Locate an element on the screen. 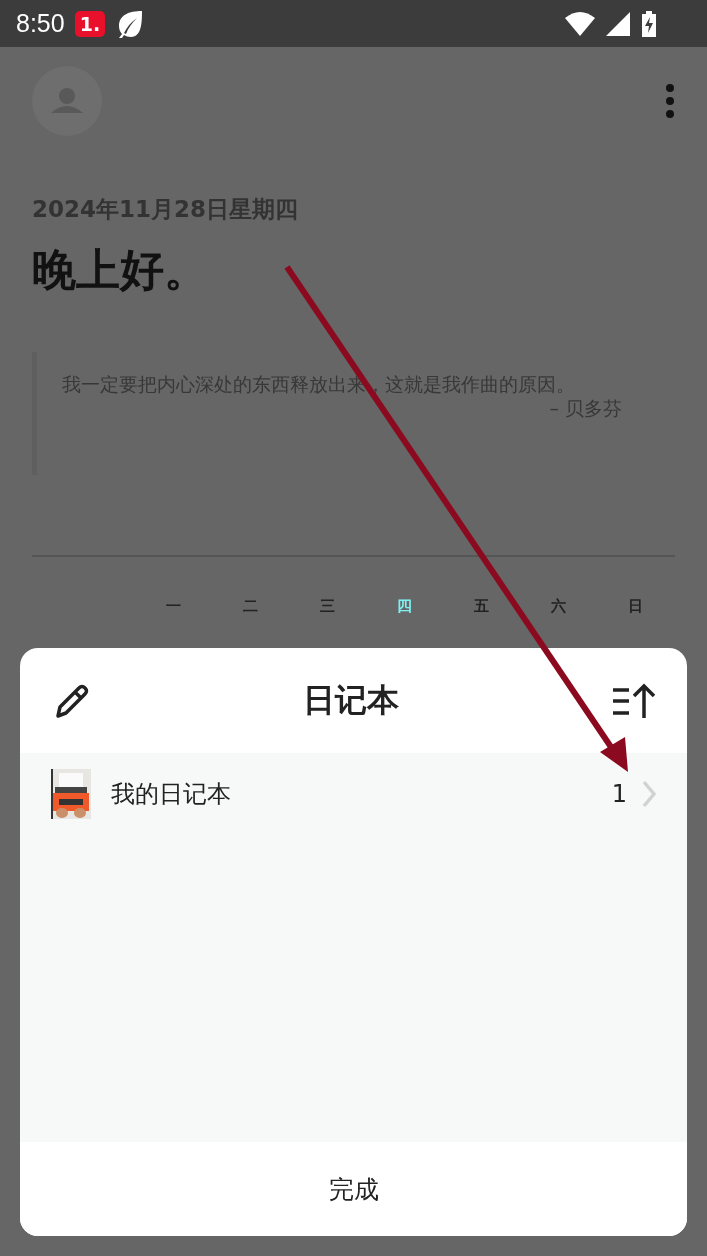  weekday-label: 二 is located at coordinates (250, 606).